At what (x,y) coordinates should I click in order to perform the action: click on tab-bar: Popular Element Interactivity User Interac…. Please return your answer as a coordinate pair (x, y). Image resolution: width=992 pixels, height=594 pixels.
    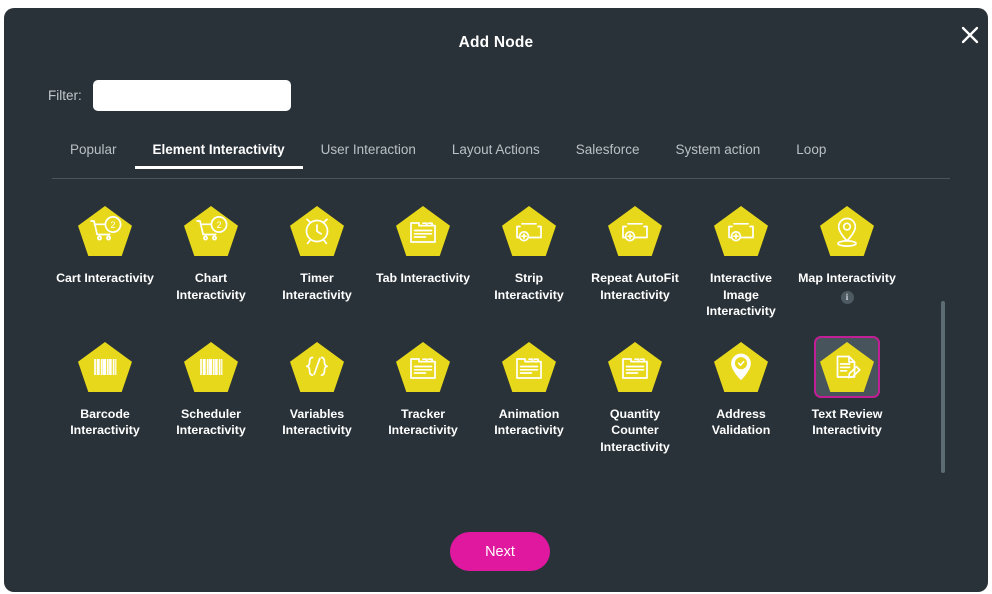
    Looking at the image, I should click on (501, 158).